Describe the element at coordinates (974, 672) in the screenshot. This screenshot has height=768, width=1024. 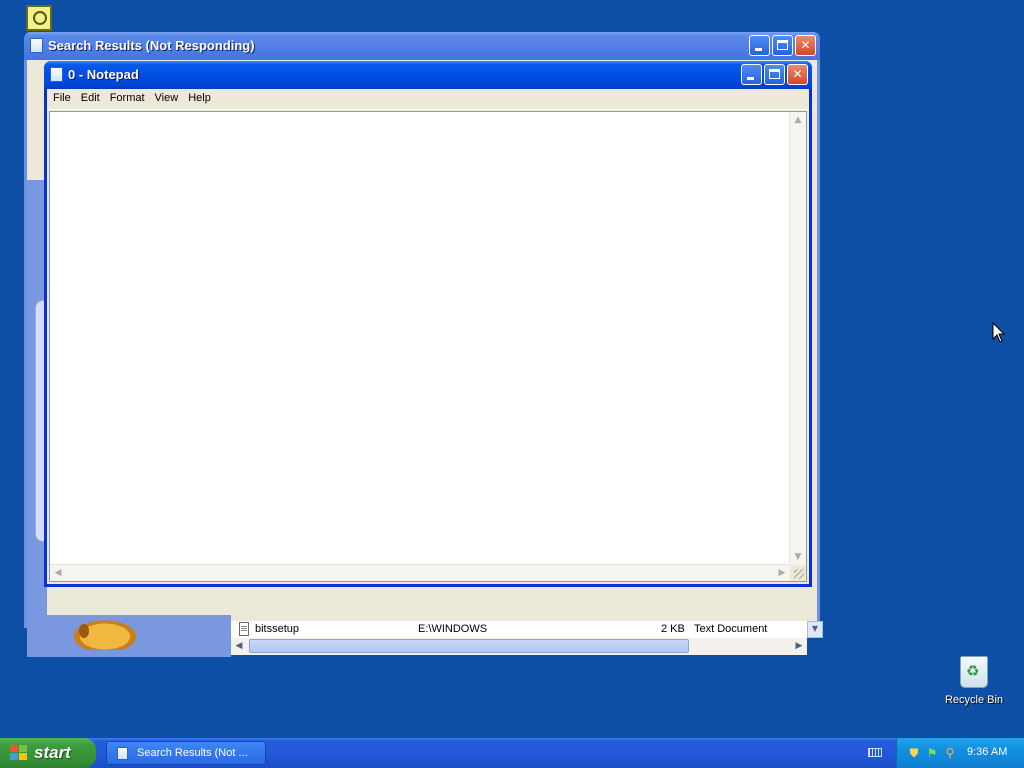
I see `recycle-bin-icon` at that location.